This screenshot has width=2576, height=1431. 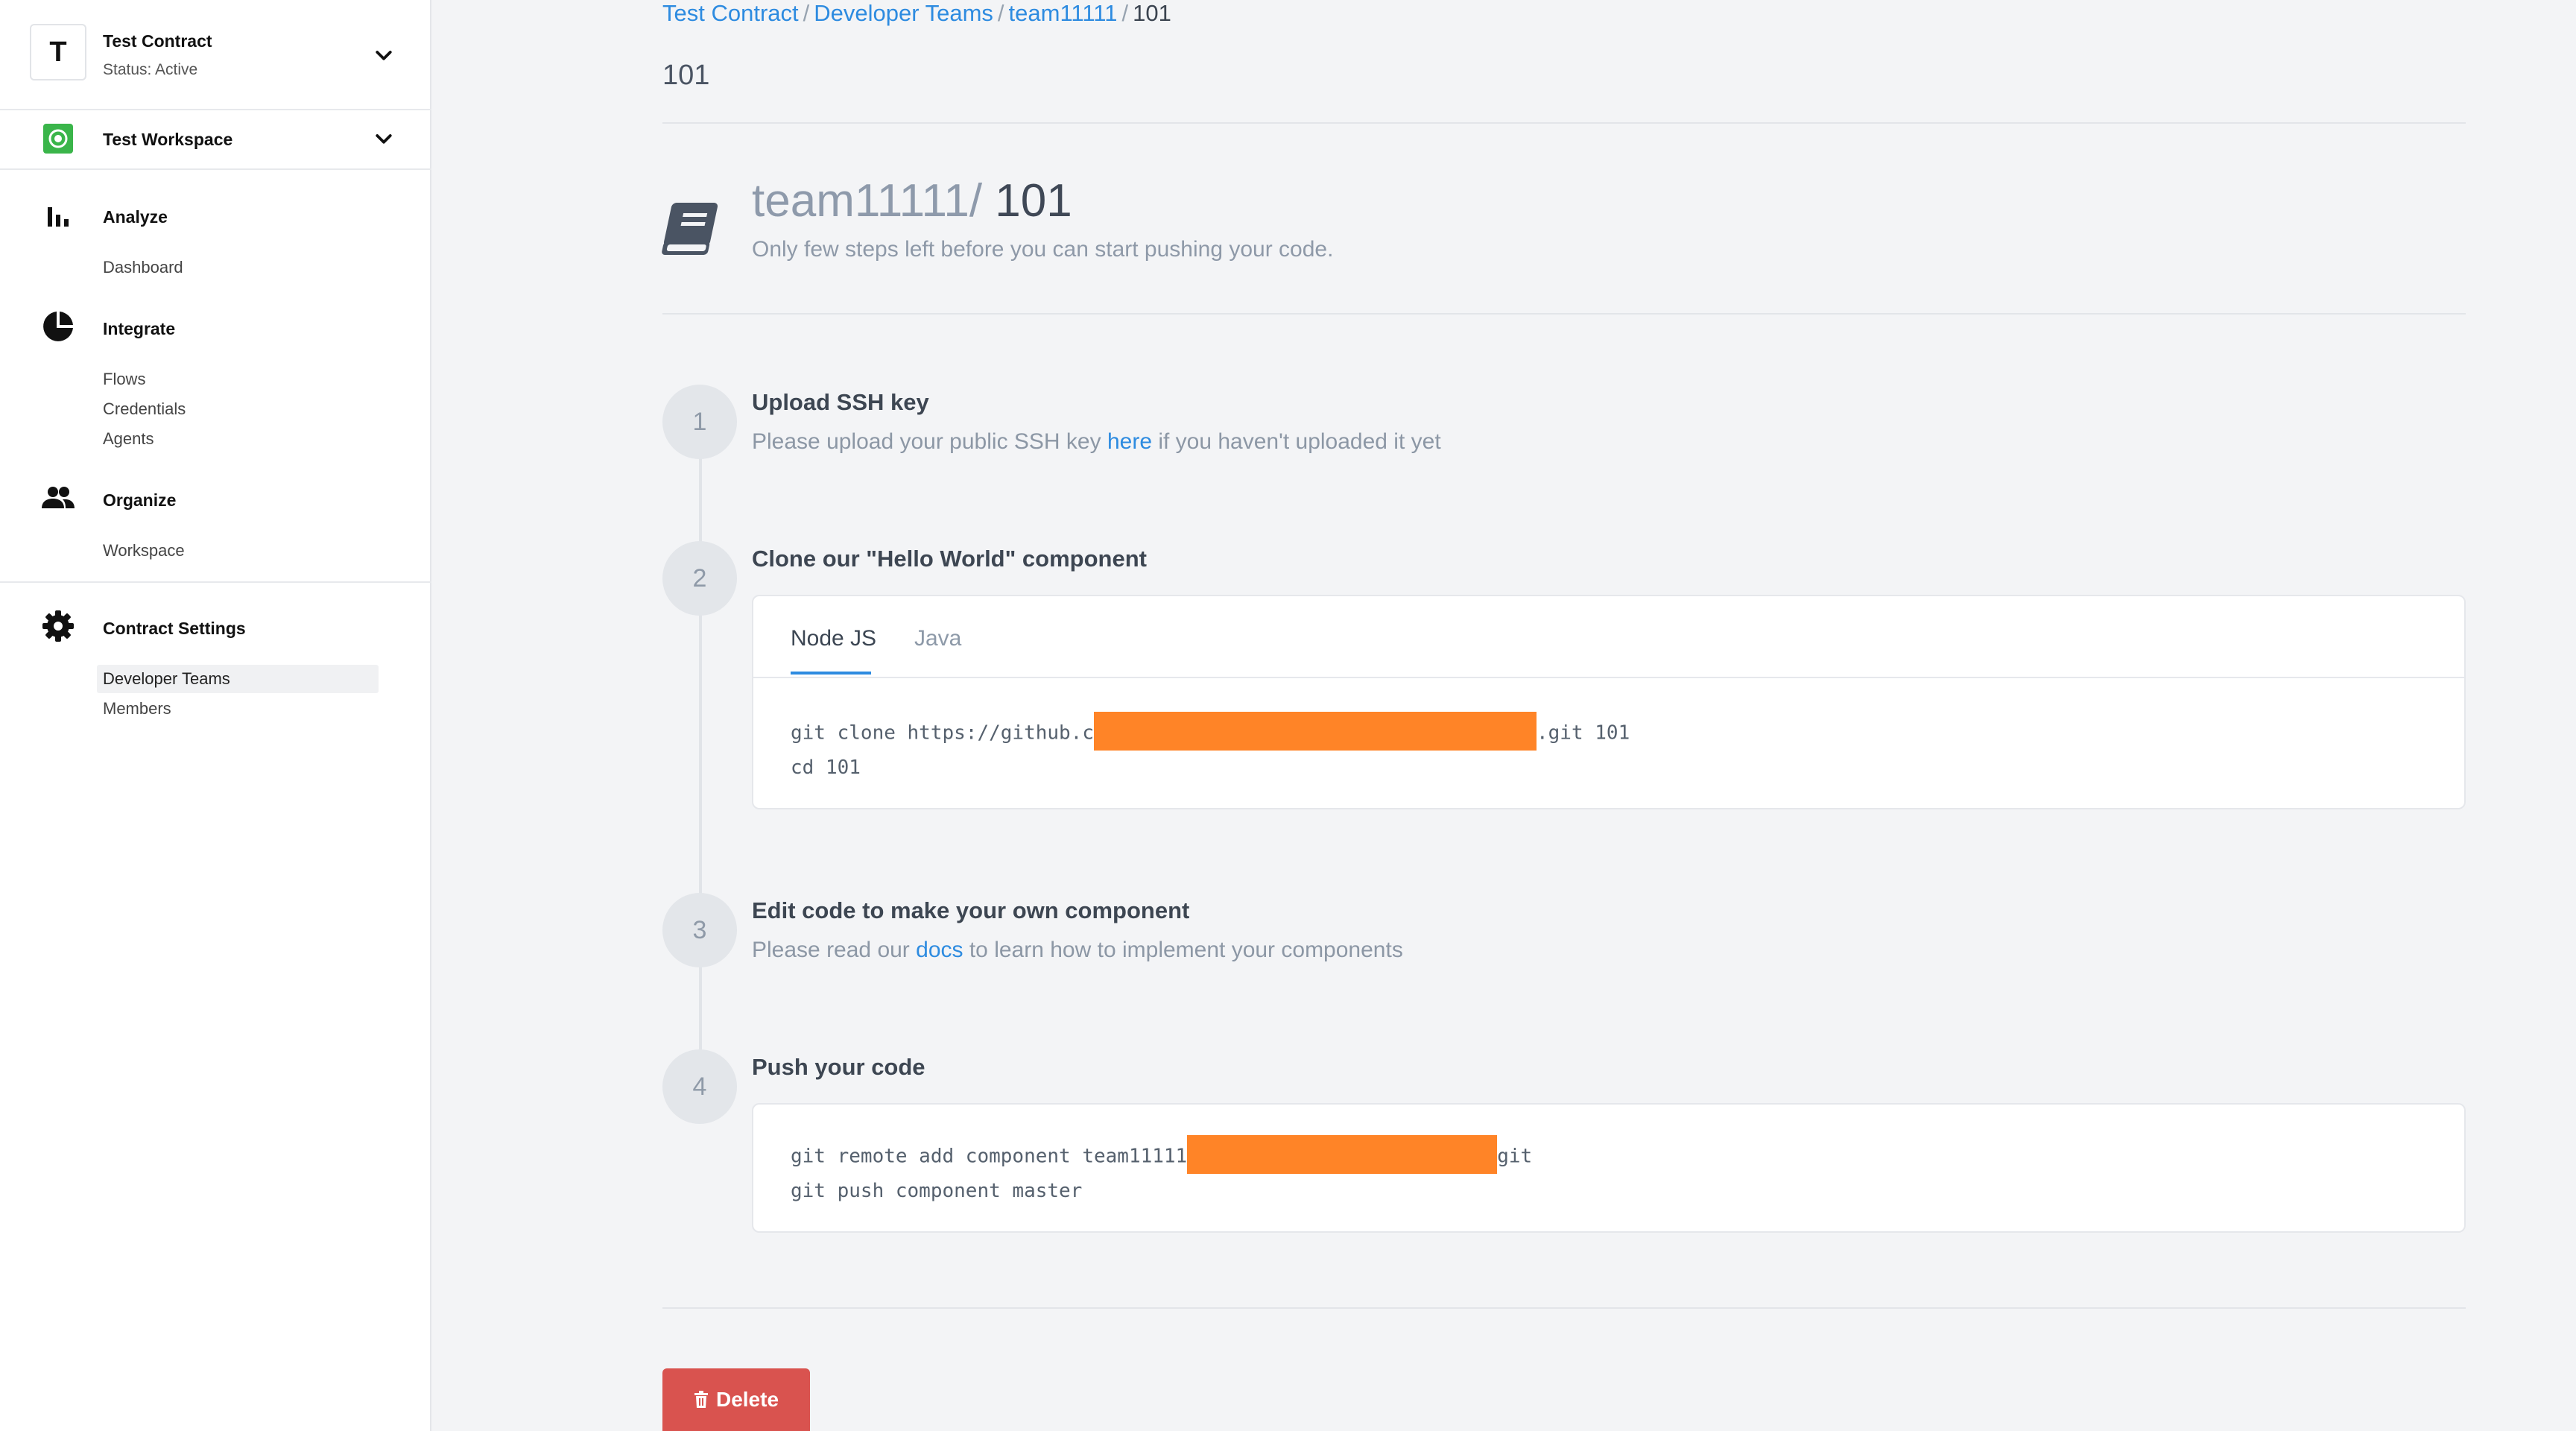 What do you see at coordinates (989, 1157) in the screenshot?
I see `code-text: git remote add component team11111` at bounding box center [989, 1157].